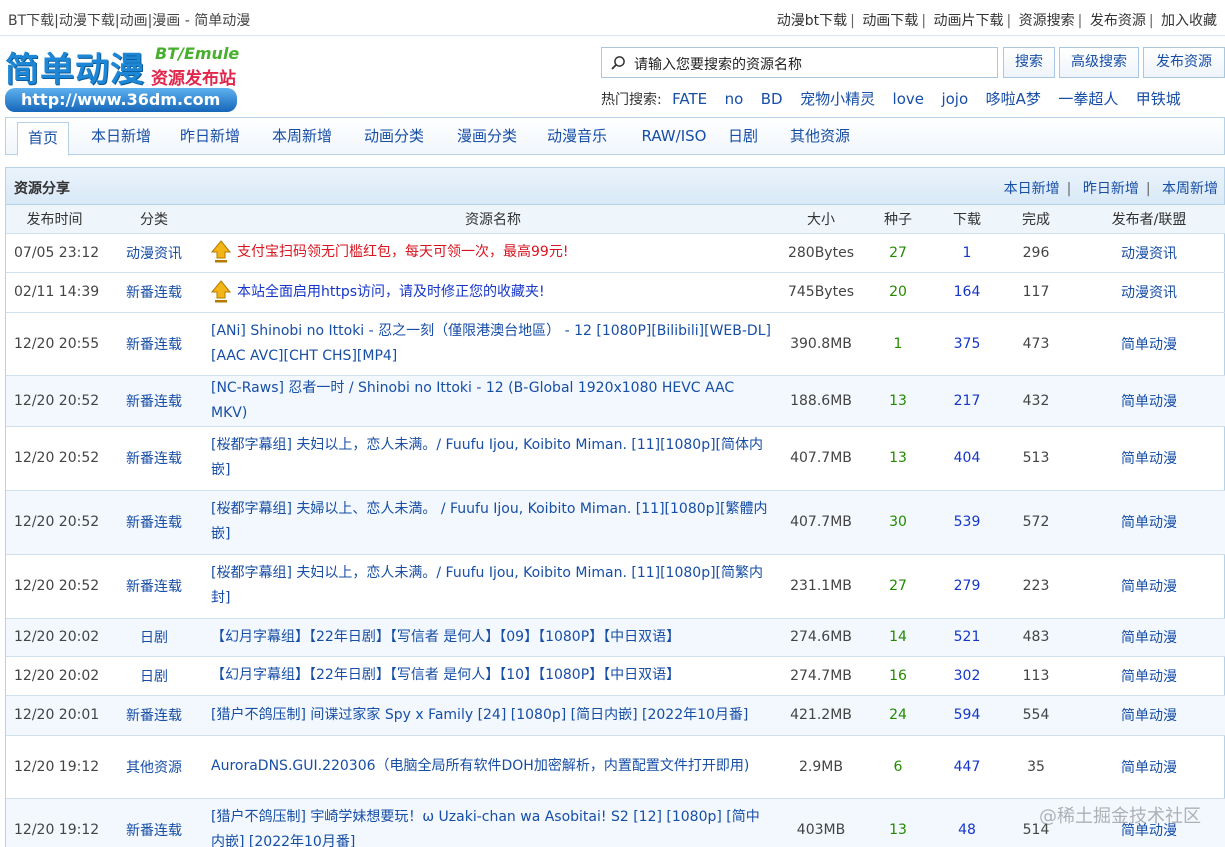 Image resolution: width=1225 pixels, height=847 pixels. What do you see at coordinates (43, 139) in the screenshot?
I see `tab-home: 首页` at bounding box center [43, 139].